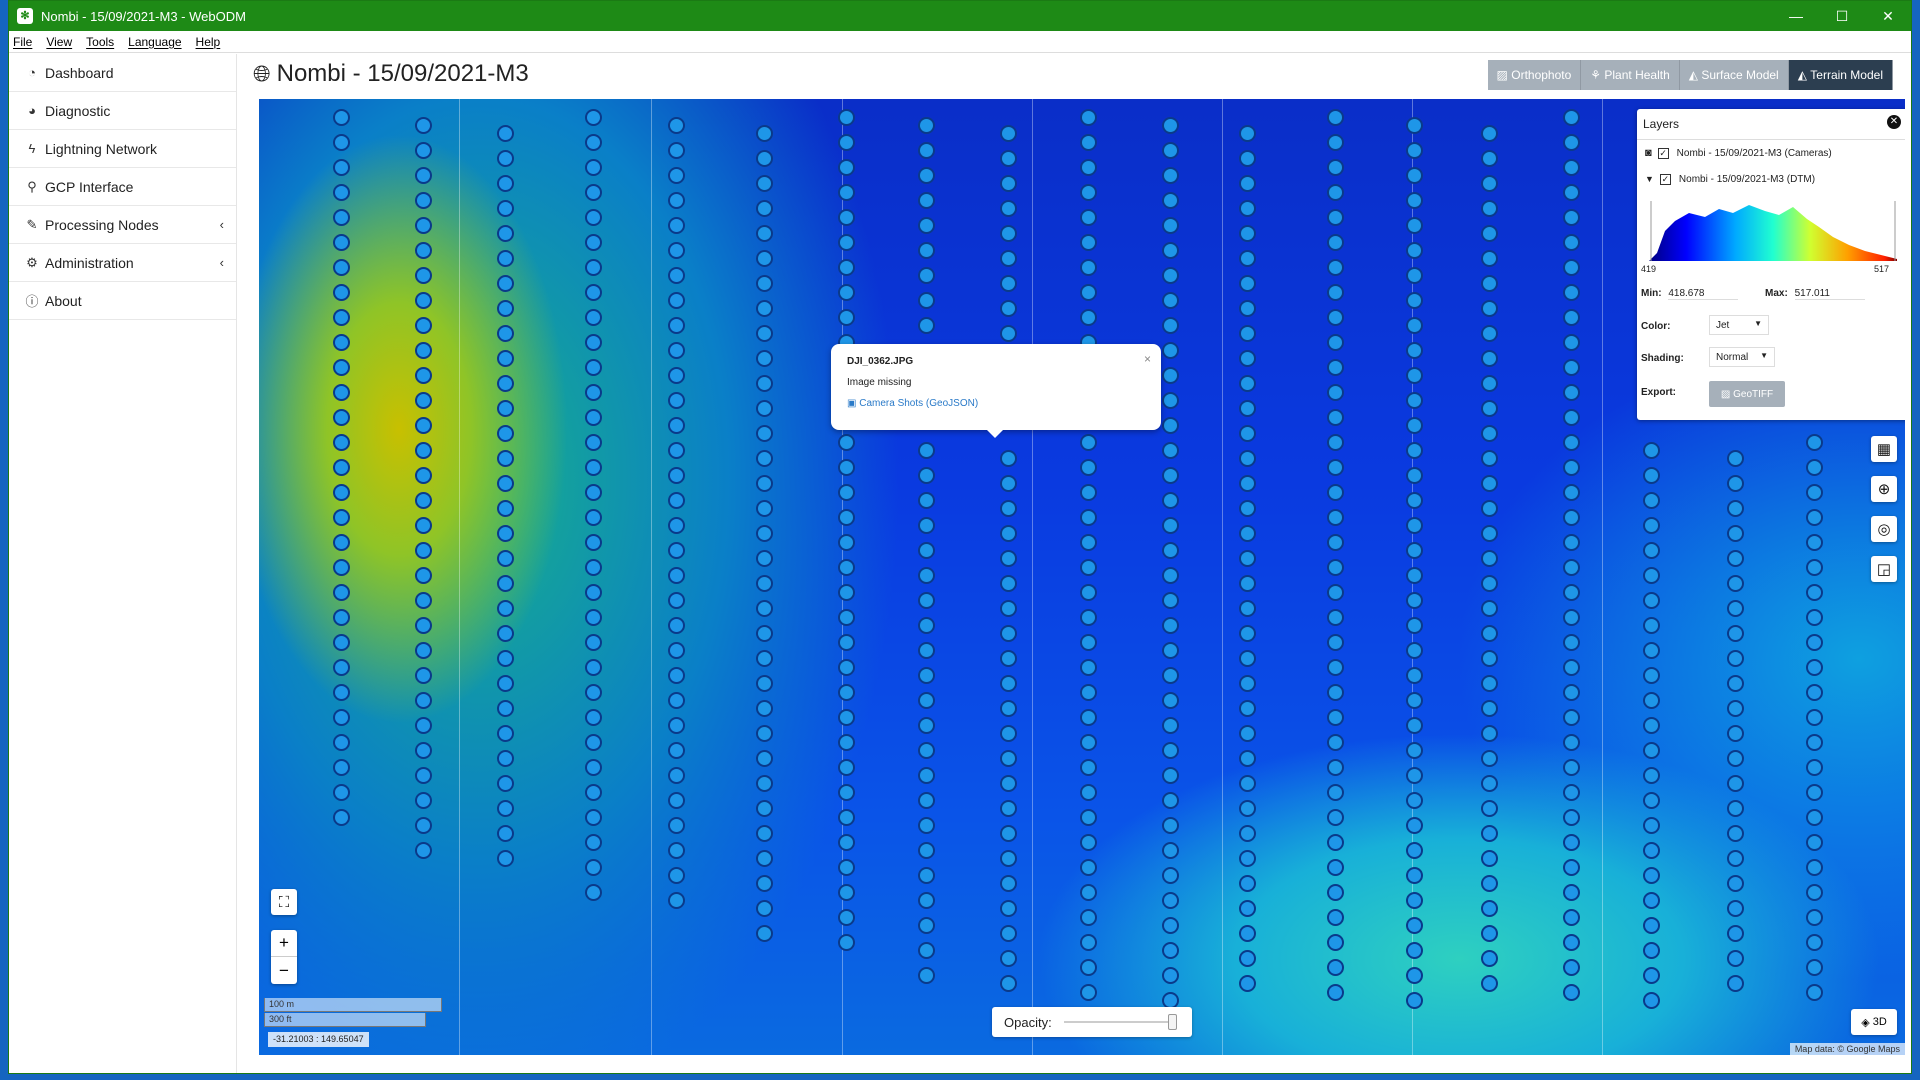  What do you see at coordinates (122, 263) in the screenshot?
I see `sidebar-item-administration: ⚙ Administration ‹` at bounding box center [122, 263].